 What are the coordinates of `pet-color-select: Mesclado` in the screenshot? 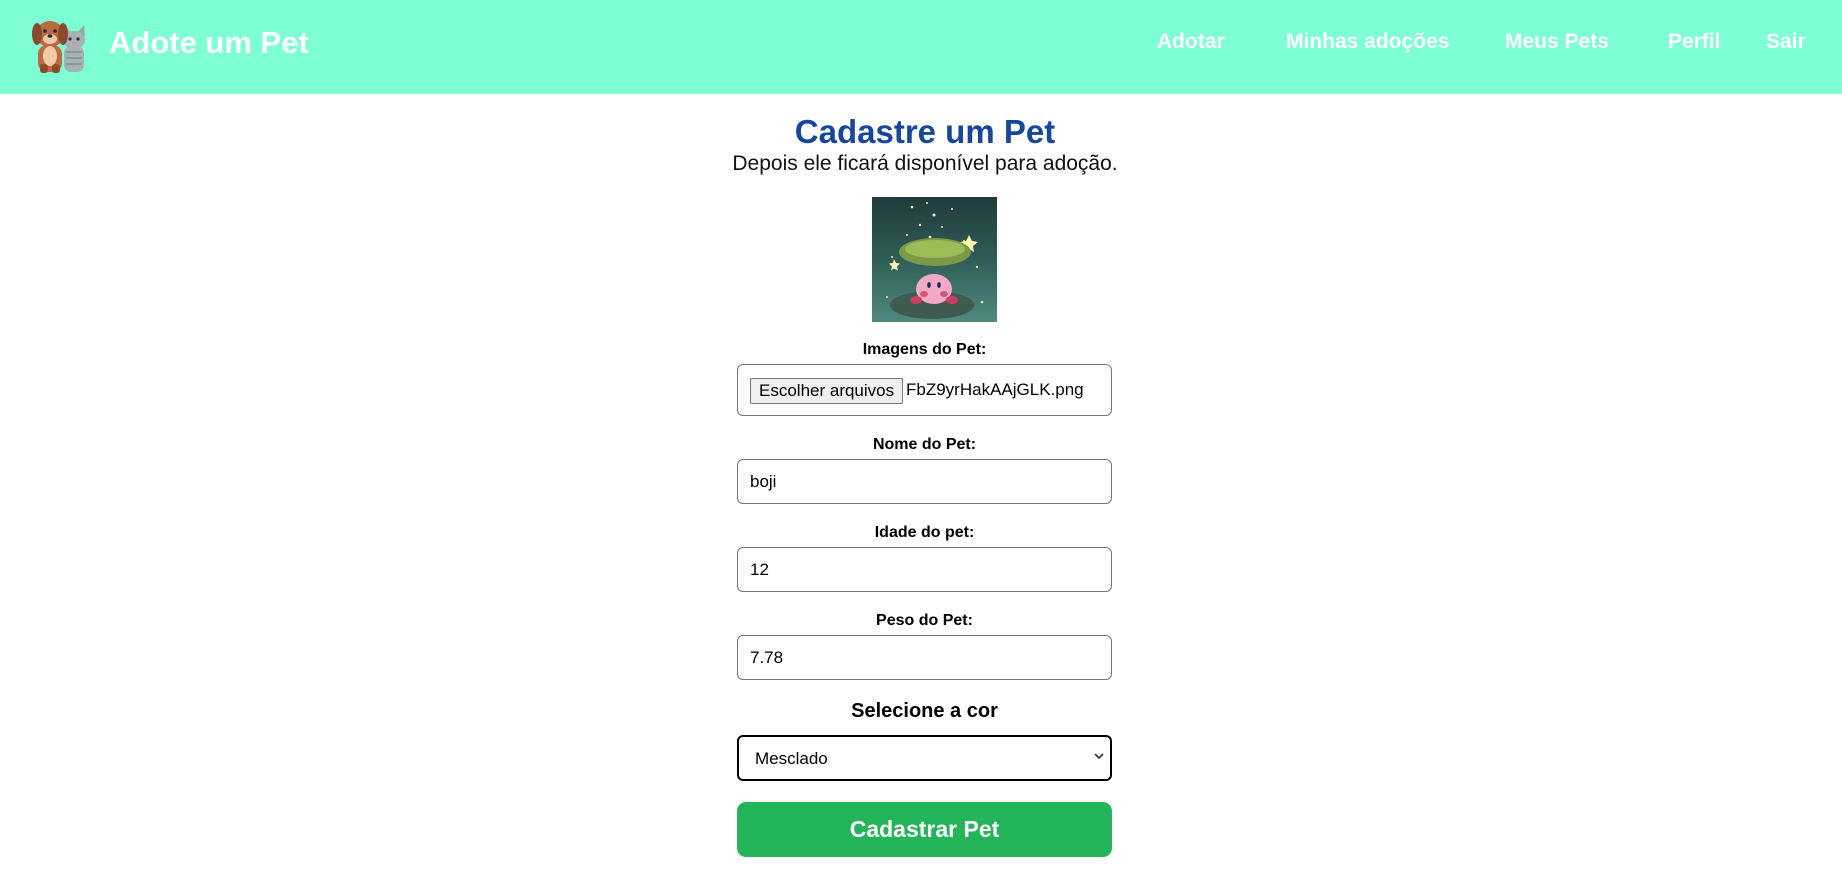 It's located at (924, 758).